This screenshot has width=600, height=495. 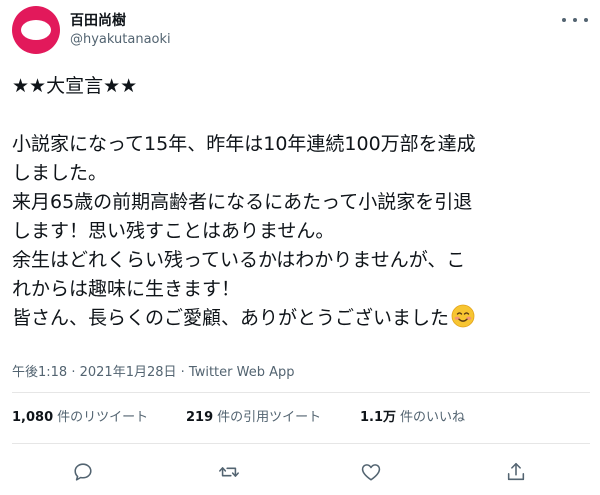 What do you see at coordinates (463, 316) in the screenshot?
I see `smiling-face-with-blush-emoji` at bounding box center [463, 316].